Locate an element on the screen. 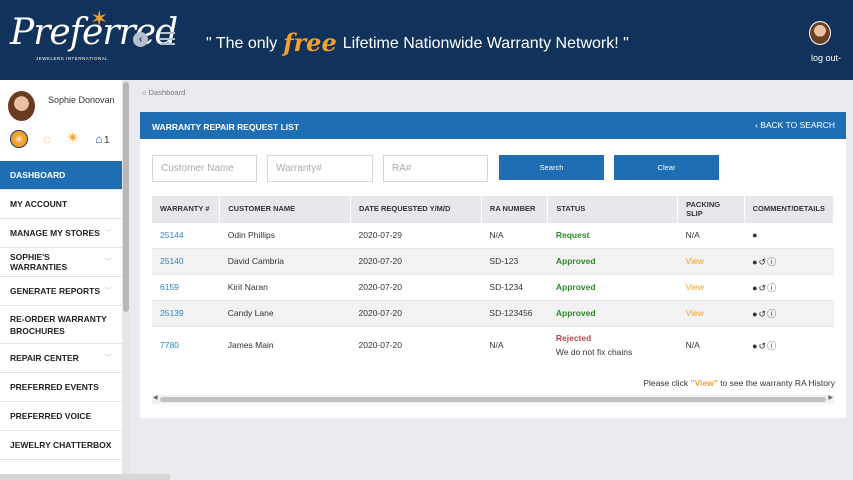  sidebar-item-label: RE-ORDER WARRANTY BROCHURES is located at coordinates (58, 324).